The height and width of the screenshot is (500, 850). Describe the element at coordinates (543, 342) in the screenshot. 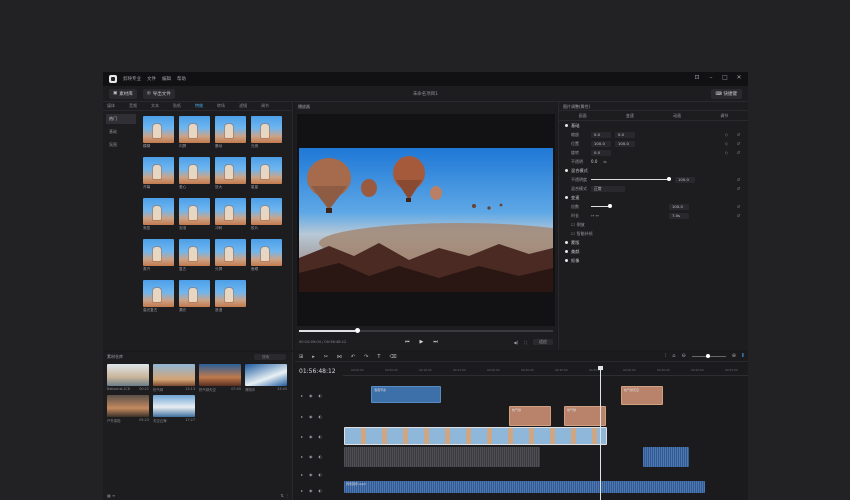

I see `zoom-select: 适应` at that location.